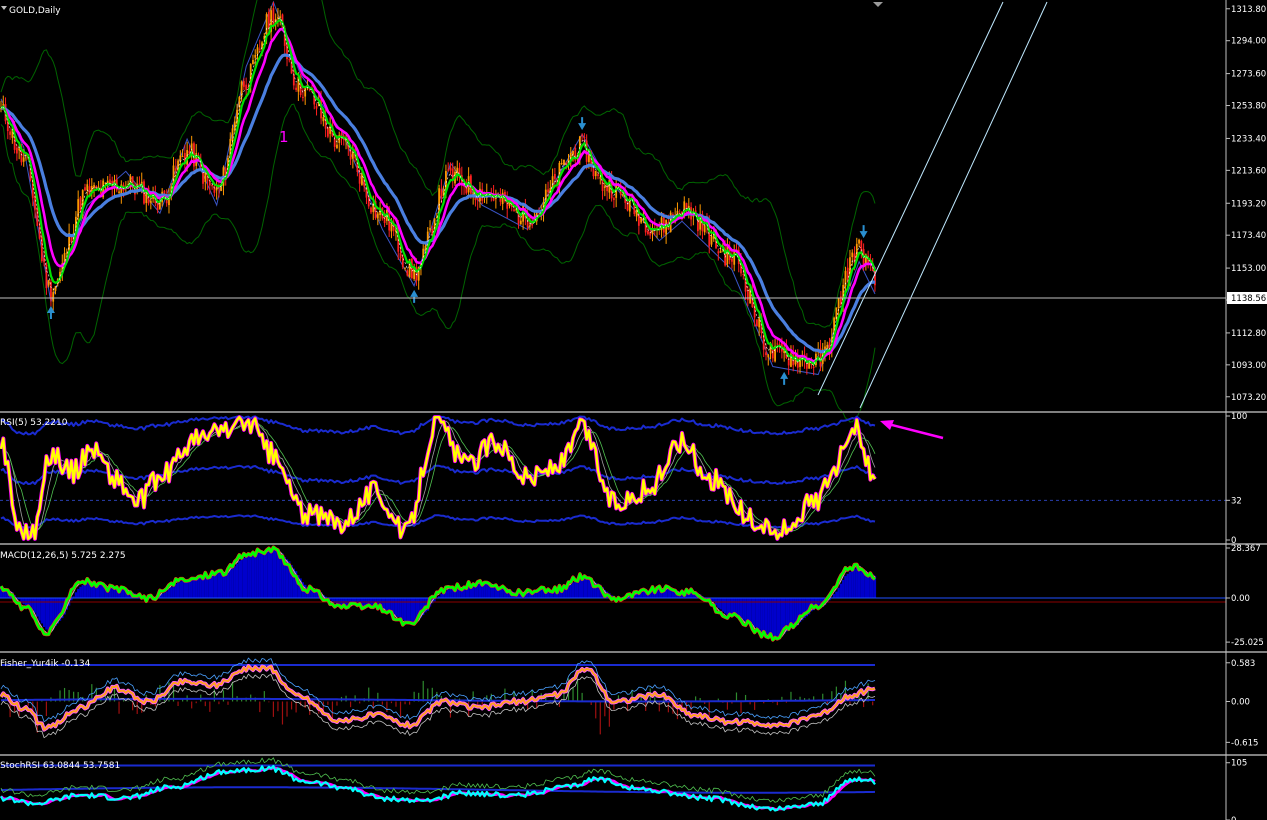 Image resolution: width=1267 pixels, height=820 pixels. Describe the element at coordinates (912, 430) in the screenshot. I see `annotation-arrow` at that location.